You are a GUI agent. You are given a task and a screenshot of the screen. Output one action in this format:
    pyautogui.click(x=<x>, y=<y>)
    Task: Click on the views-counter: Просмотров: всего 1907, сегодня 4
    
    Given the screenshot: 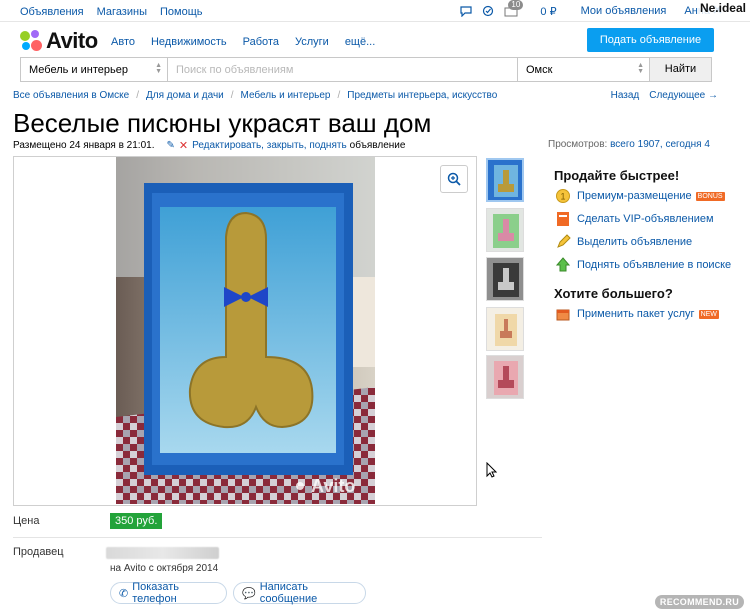 What is the action you would take?
    pyautogui.click(x=629, y=144)
    